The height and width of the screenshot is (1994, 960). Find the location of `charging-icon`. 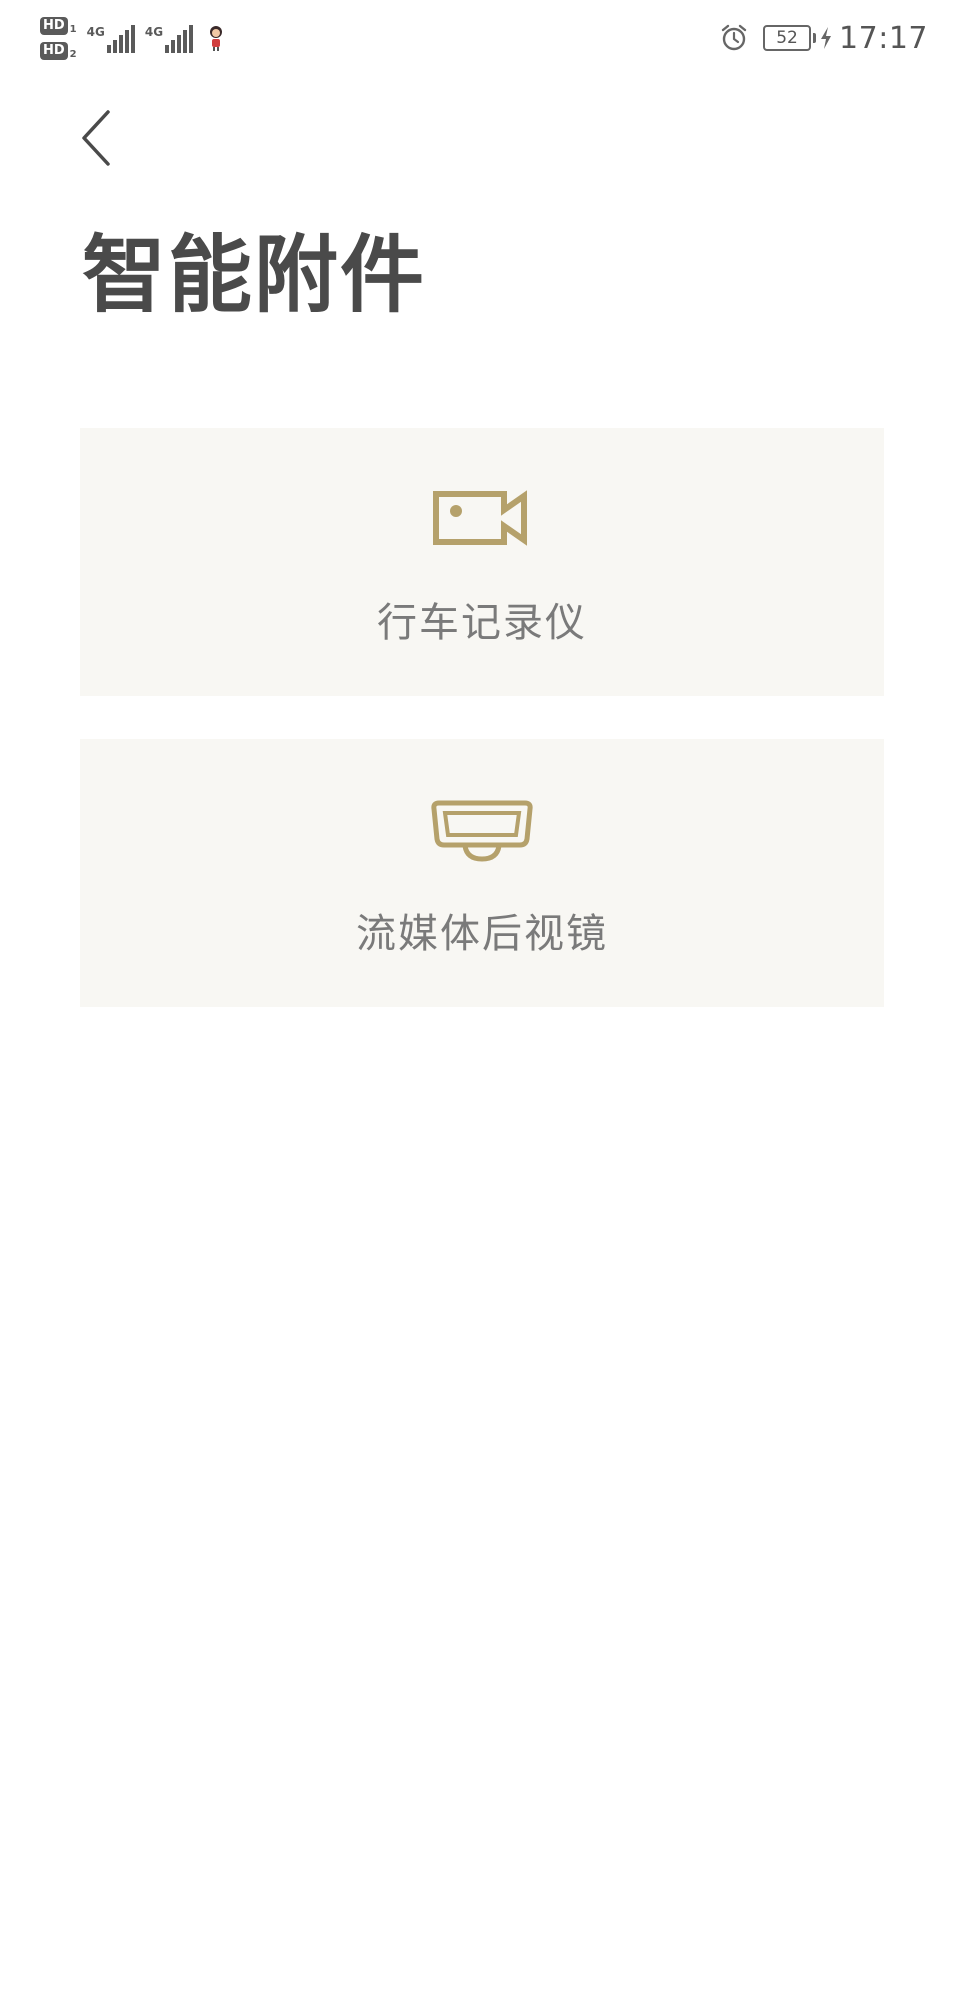

charging-icon is located at coordinates (826, 38).